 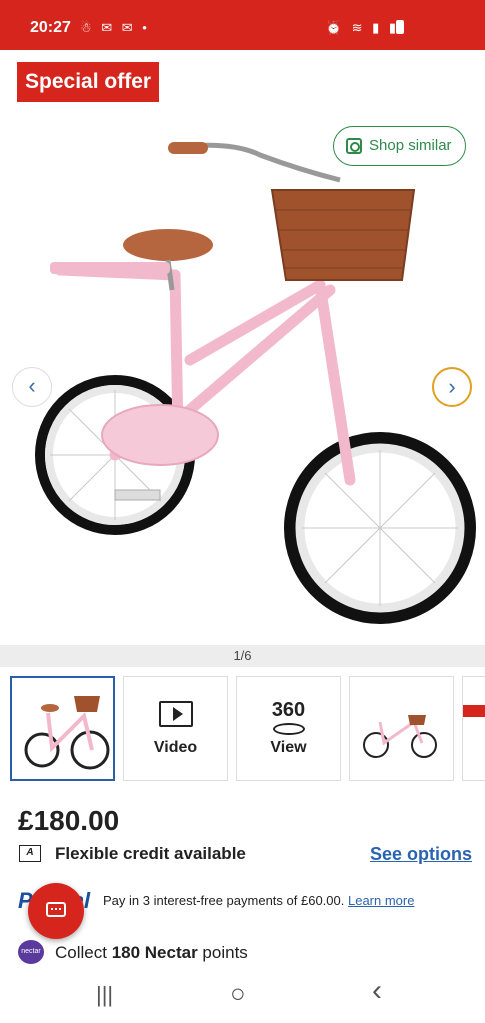 I want to click on play-triangle-icon, so click(x=178, y=714).